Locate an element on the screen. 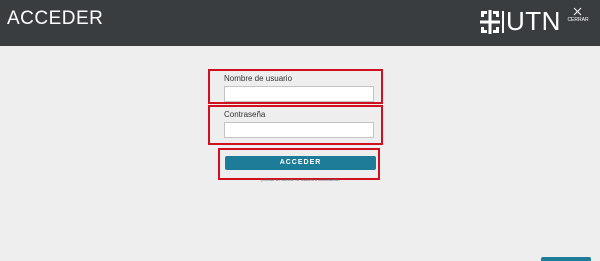 This screenshot has height=261, width=600. corner-button is located at coordinates (566, 259).